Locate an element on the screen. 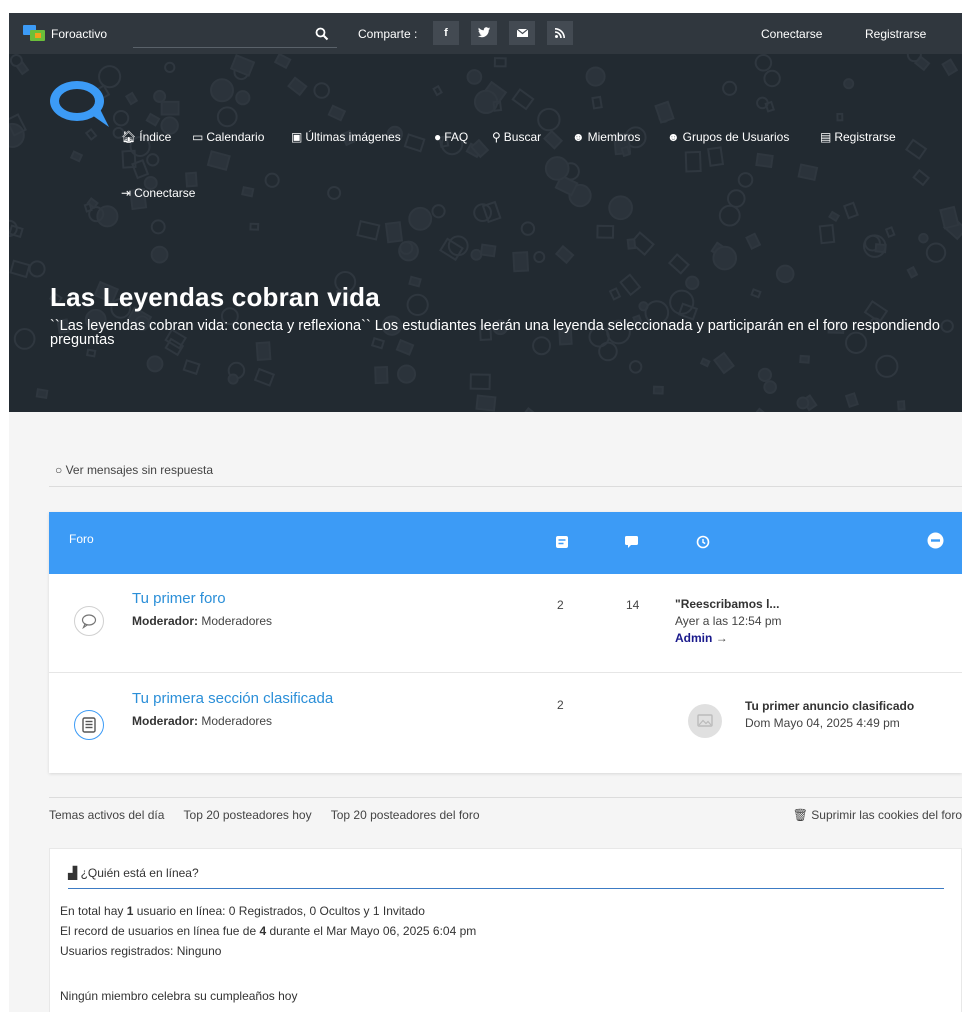 Image resolution: width=962 pixels, height=1012 pixels. top20-today-link: Top 20 posteadores hoy is located at coordinates (248, 815).